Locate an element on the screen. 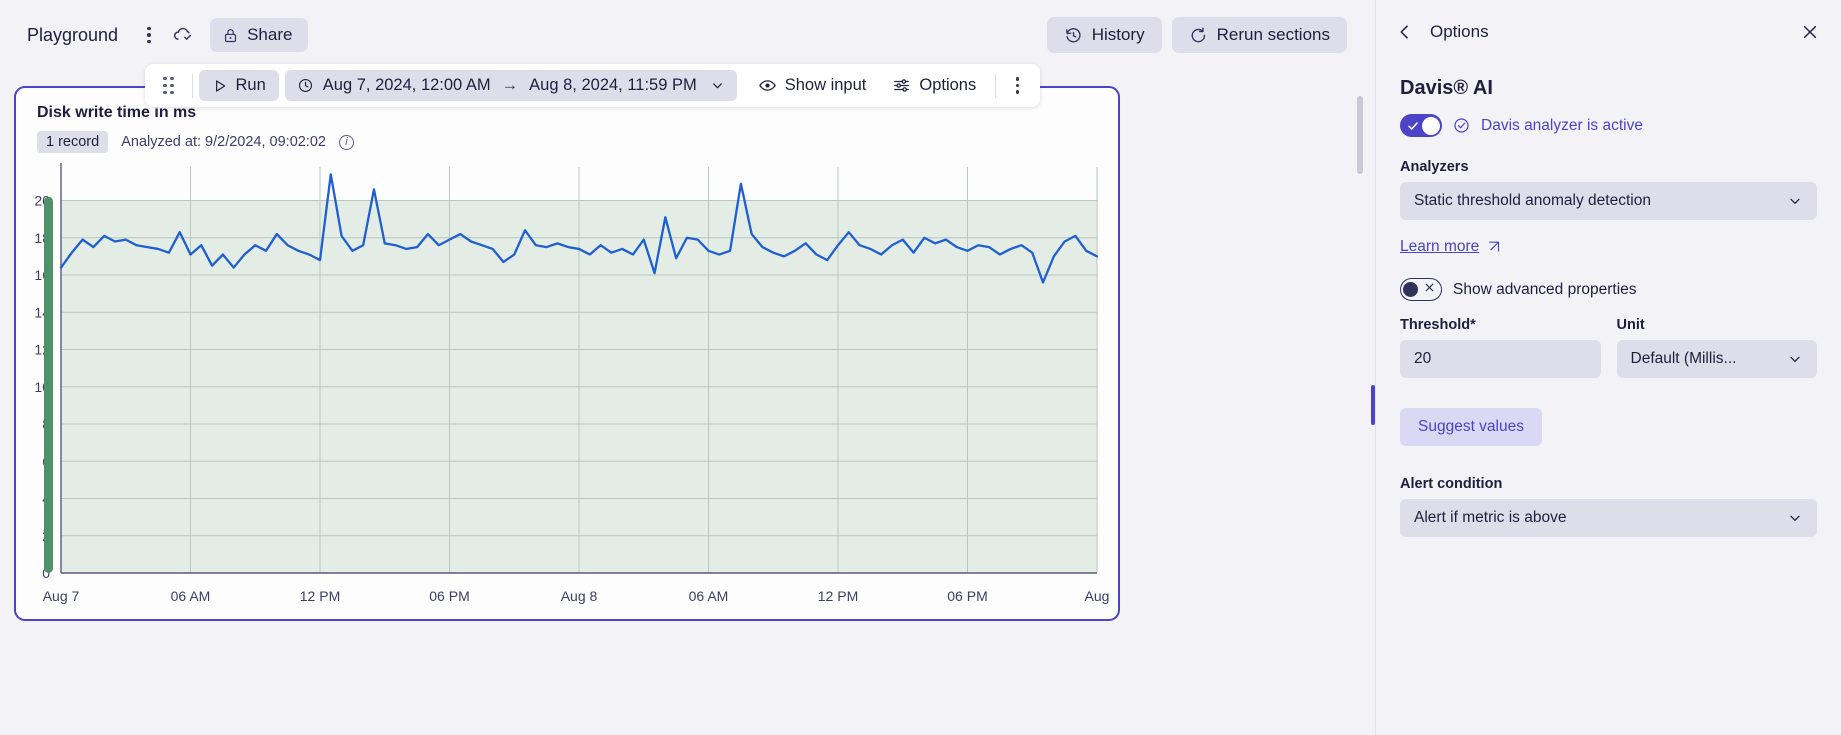 Image resolution: width=1841 pixels, height=735 pixels. date-range-to: Aug 8, 2024, 11:59 PM is located at coordinates (613, 85).